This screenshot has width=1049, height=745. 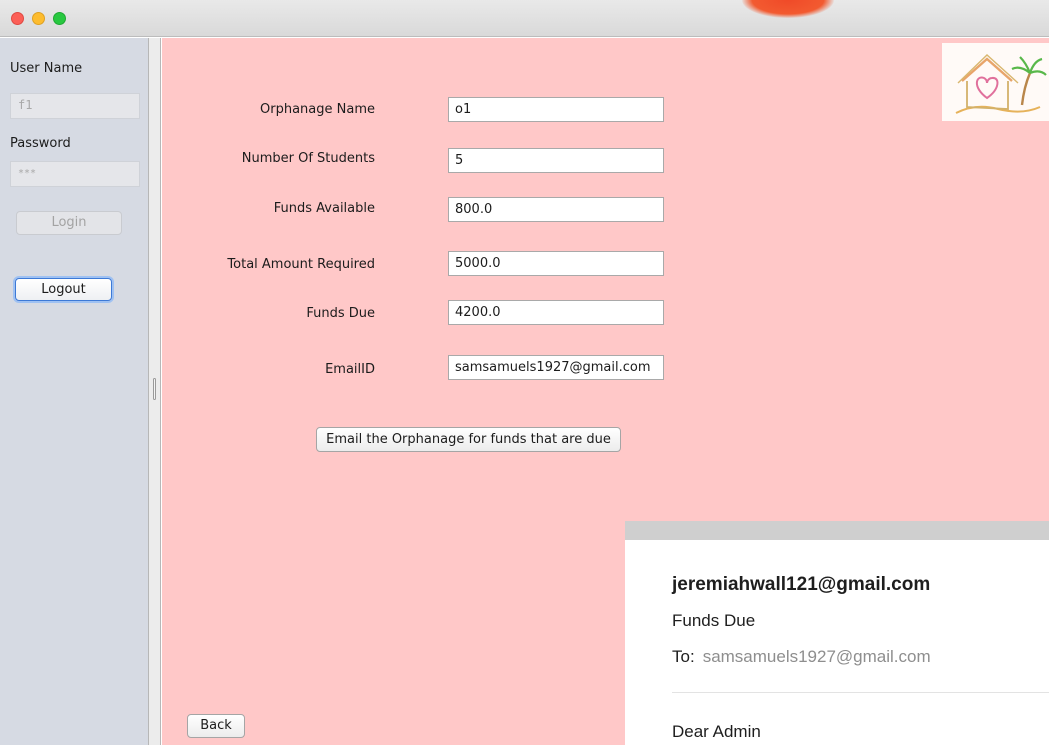 I want to click on number-of-students-label: Number Of Students, so click(x=308, y=158).